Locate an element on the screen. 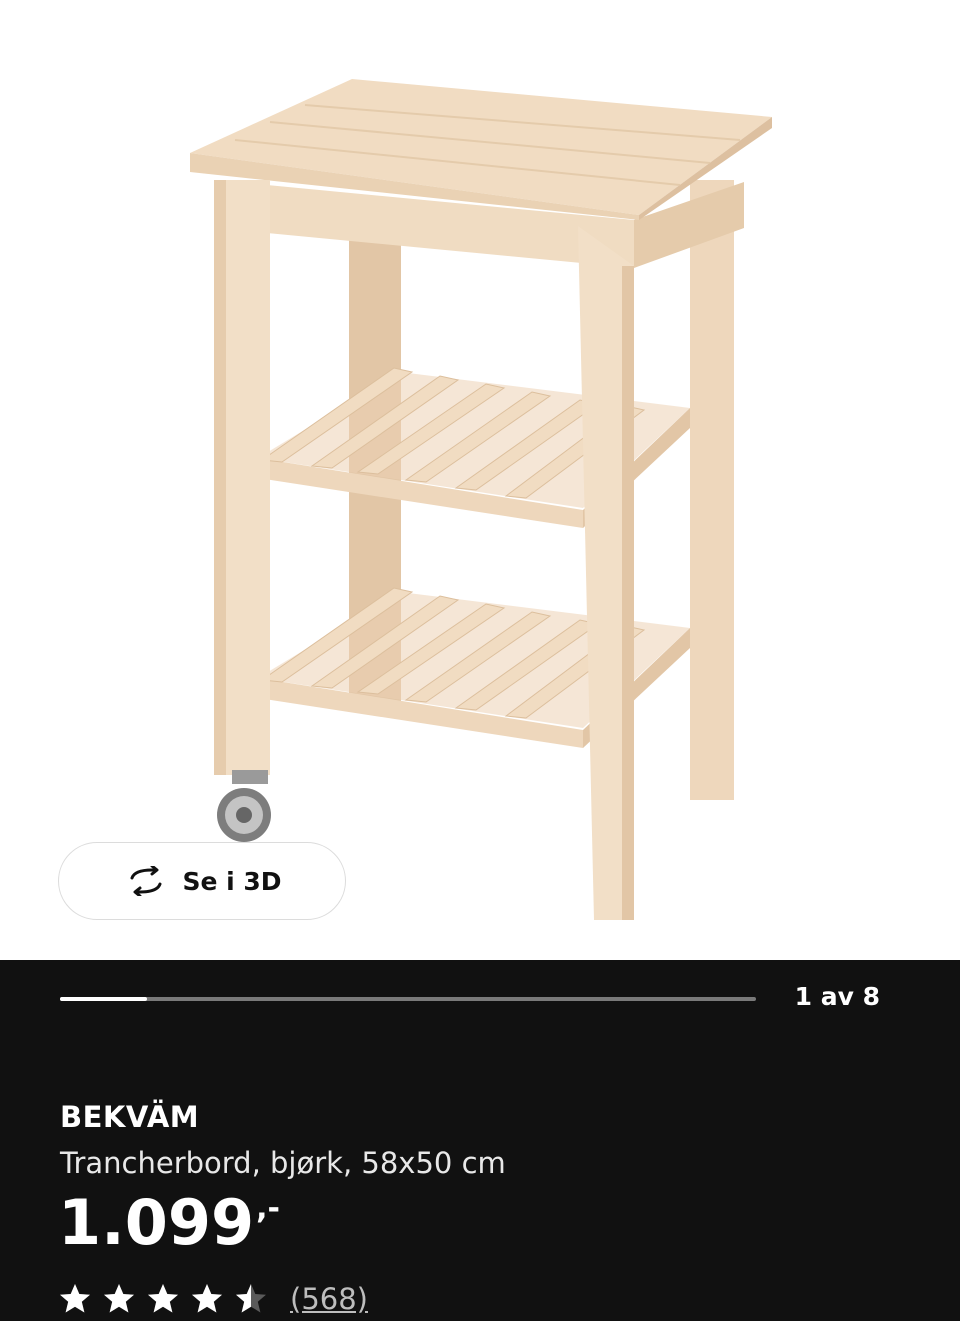  product-price: 1.099 ,- is located at coordinates (169, 1223).